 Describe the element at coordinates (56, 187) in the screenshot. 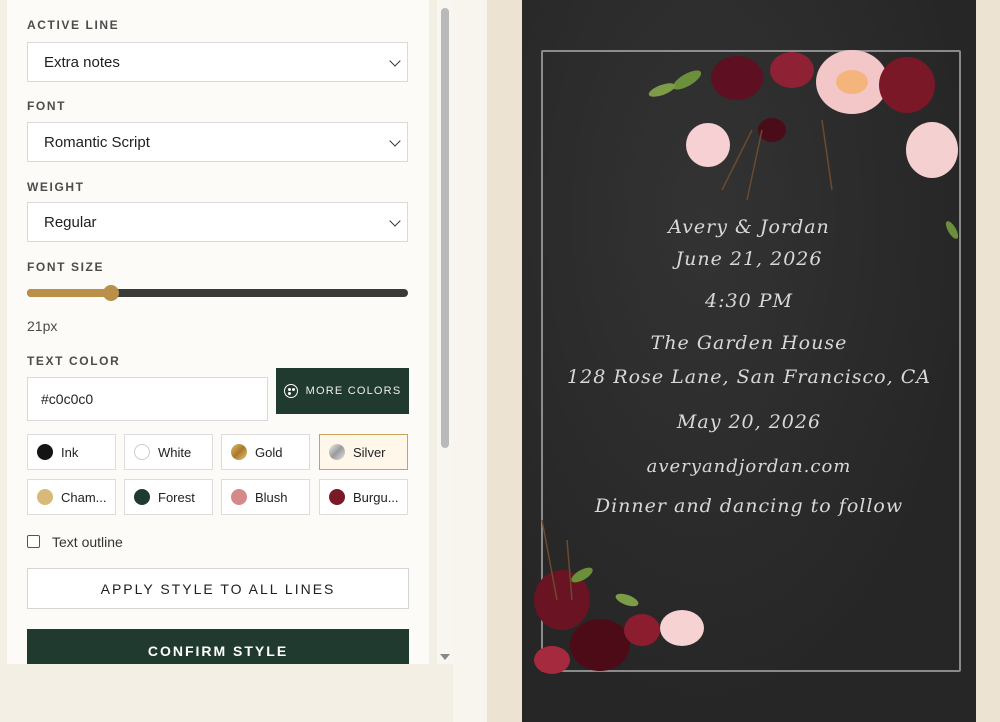

I see `weight-label: WEIGHT` at that location.